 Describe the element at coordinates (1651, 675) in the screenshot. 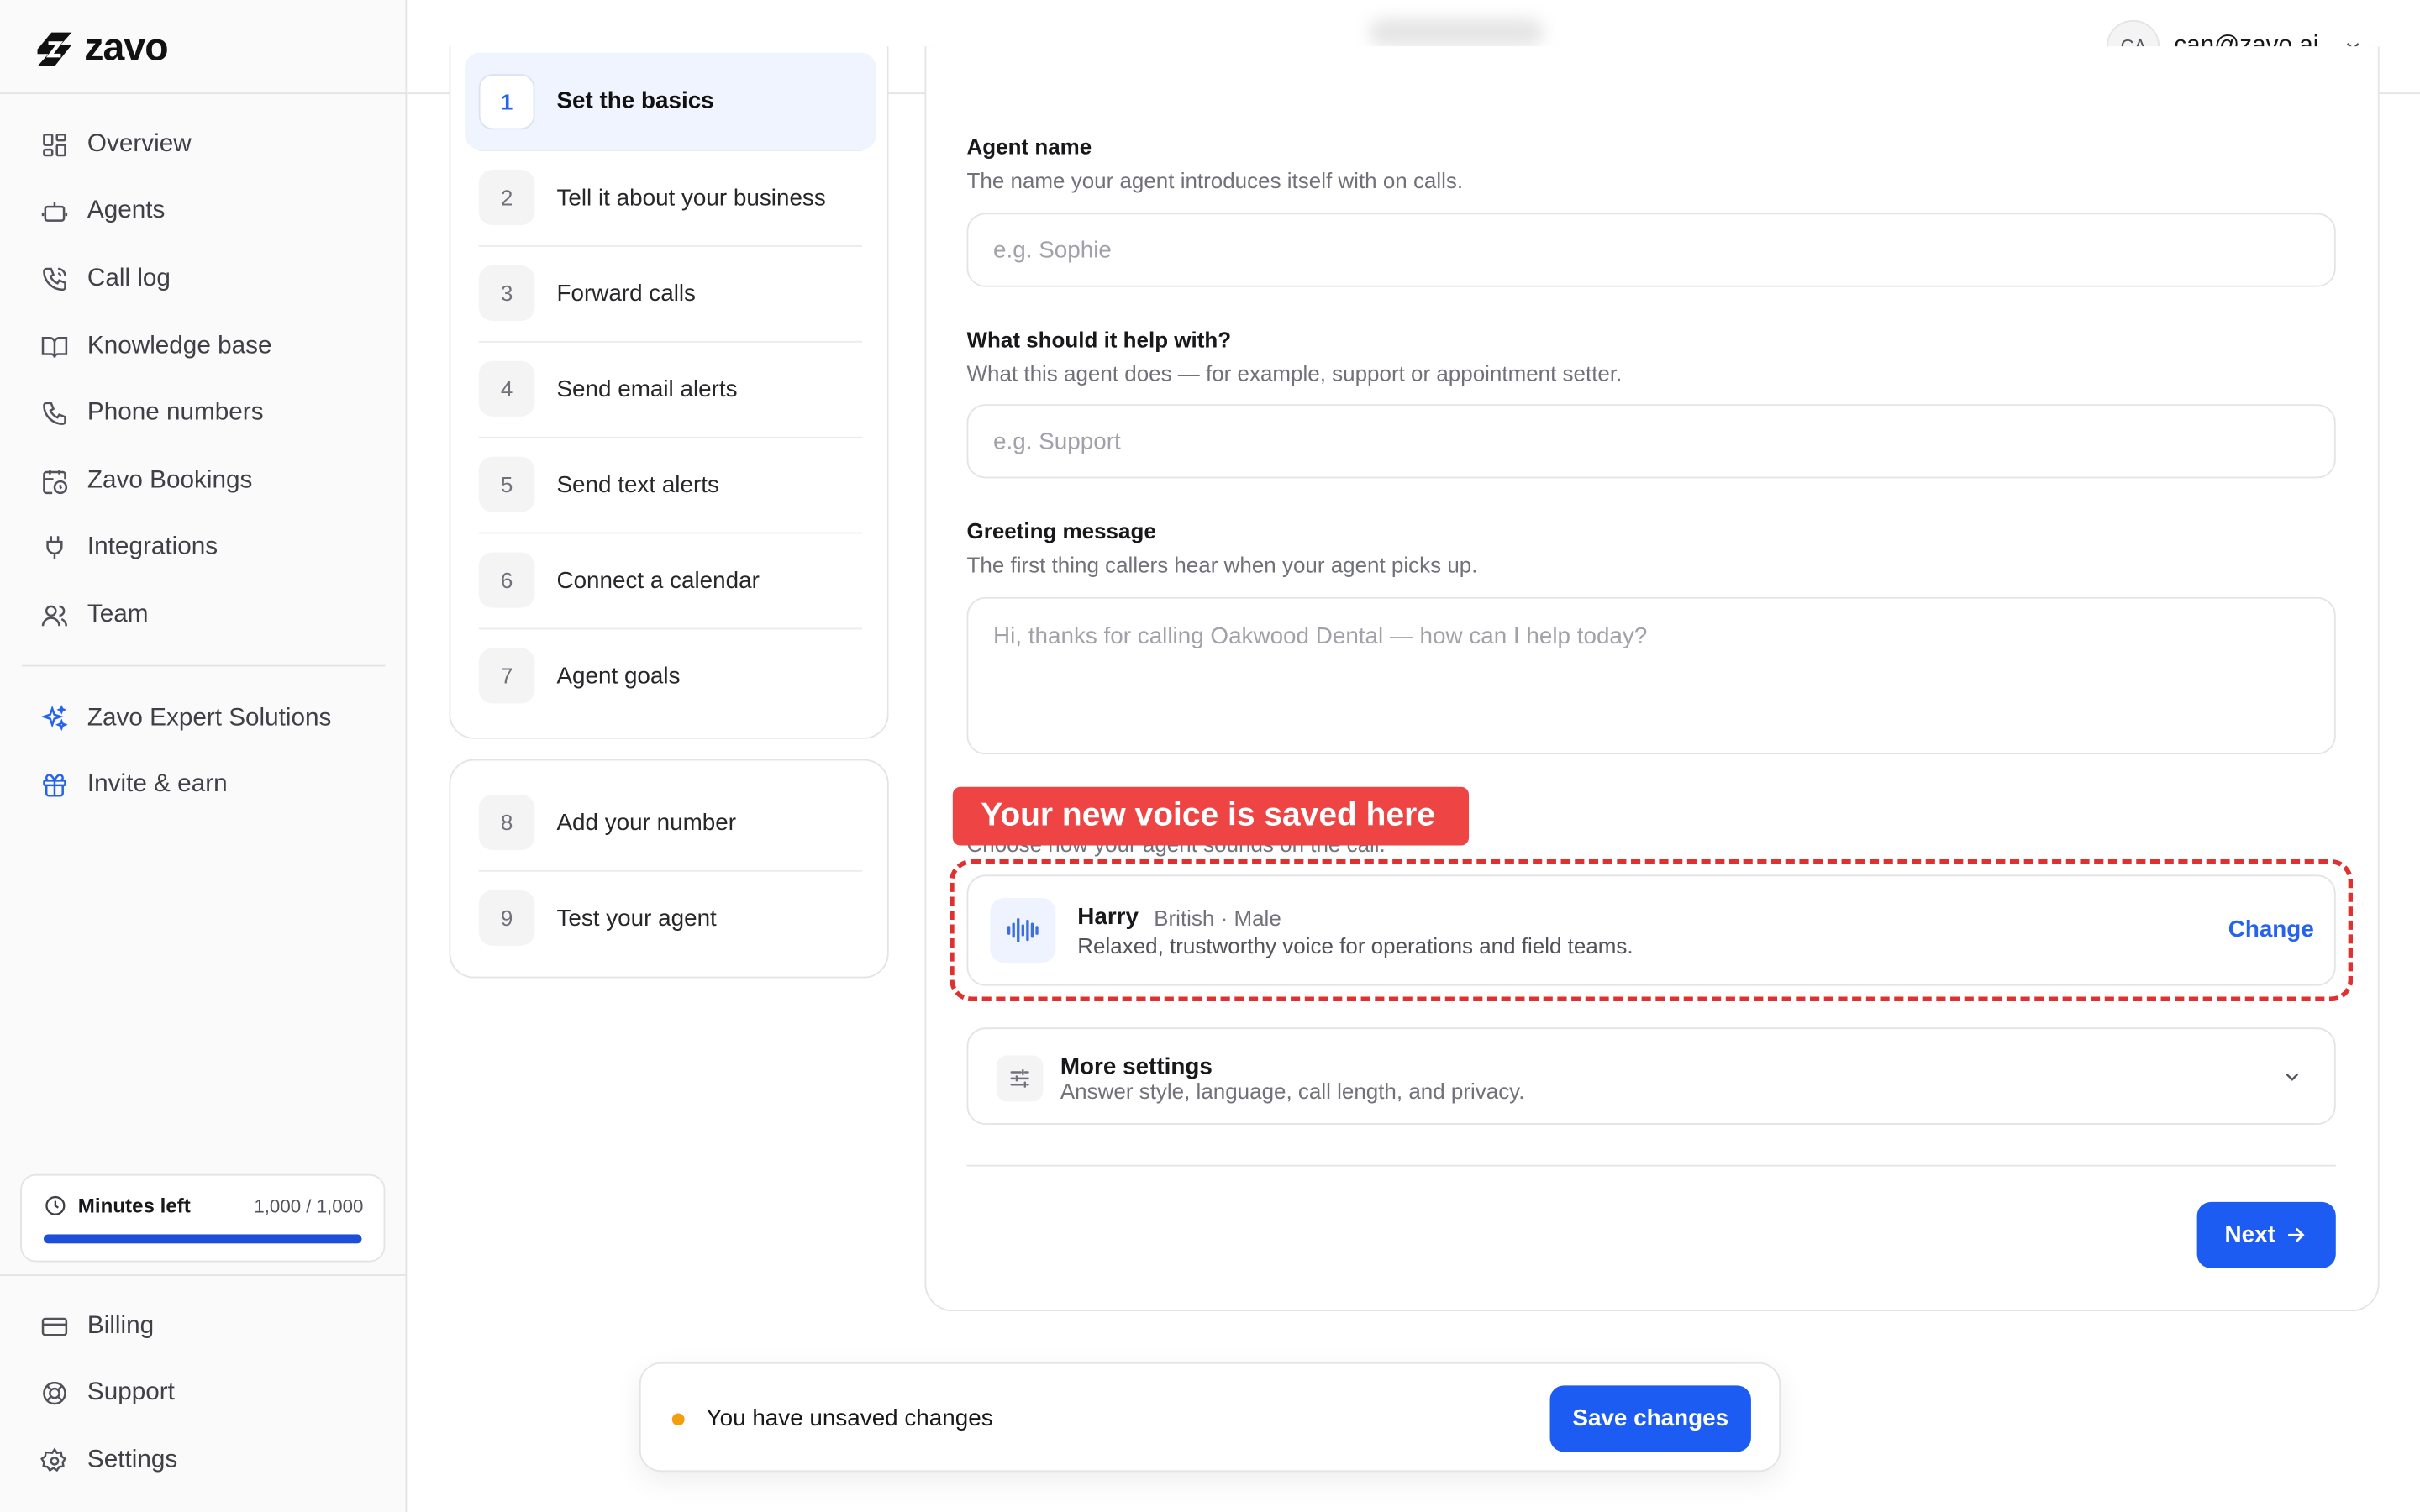

I see `greeting-textarea` at that location.